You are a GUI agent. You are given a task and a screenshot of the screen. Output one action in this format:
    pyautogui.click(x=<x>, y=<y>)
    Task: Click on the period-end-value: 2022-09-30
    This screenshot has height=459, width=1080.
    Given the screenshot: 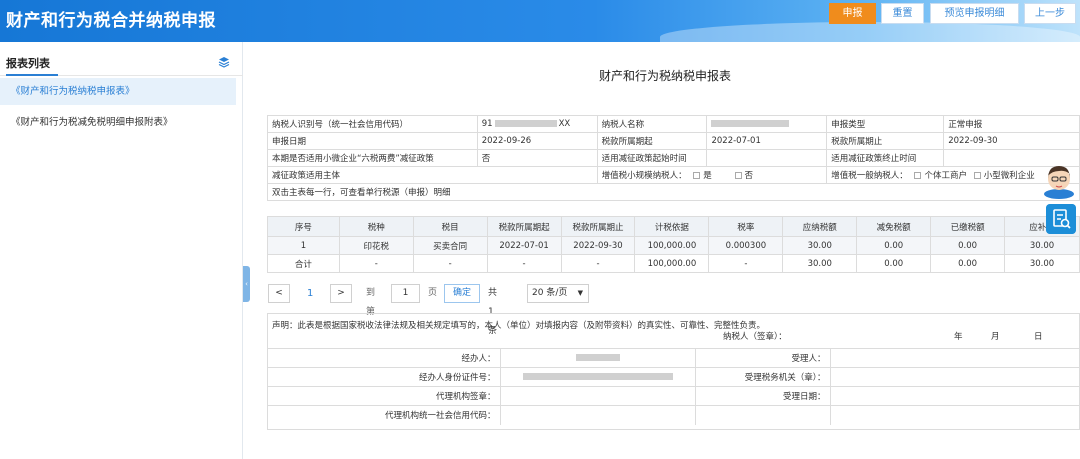 What is the action you would take?
    pyautogui.click(x=1011, y=141)
    